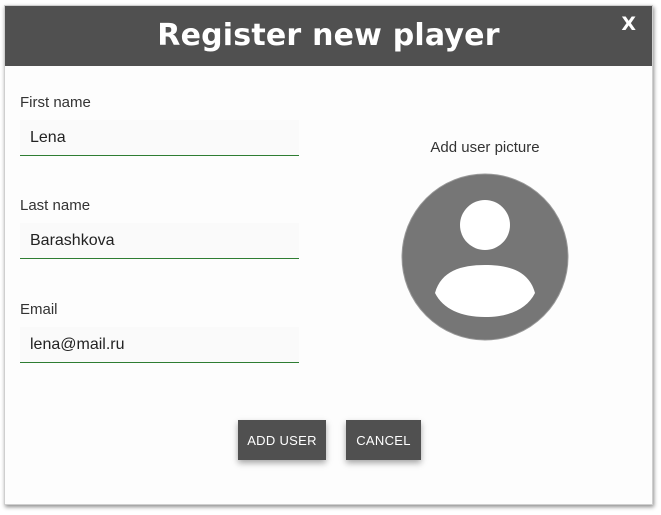 Image resolution: width=661 pixels, height=515 pixels. Describe the element at coordinates (383, 440) in the screenshot. I see `cancel-button: CANCEL` at that location.